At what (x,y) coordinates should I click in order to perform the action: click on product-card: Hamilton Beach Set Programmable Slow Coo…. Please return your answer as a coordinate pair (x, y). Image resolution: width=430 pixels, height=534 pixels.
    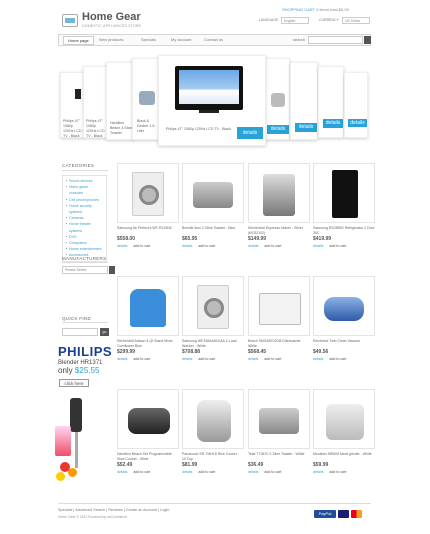
    Looking at the image, I should click on (148, 431).